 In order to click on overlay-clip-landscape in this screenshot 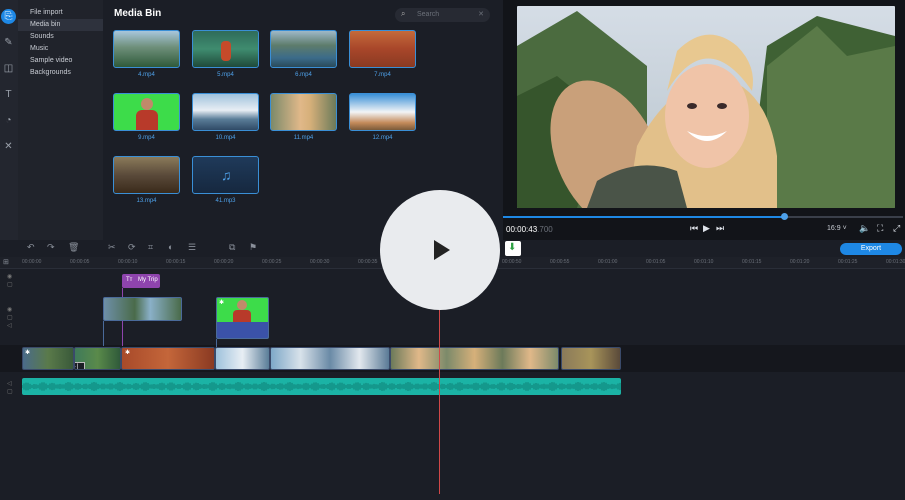, I will do `click(142, 309)`.